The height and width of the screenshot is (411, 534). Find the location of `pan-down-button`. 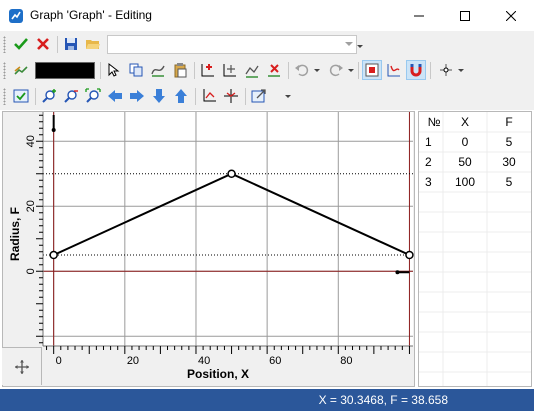

pan-down-button is located at coordinates (159, 96).